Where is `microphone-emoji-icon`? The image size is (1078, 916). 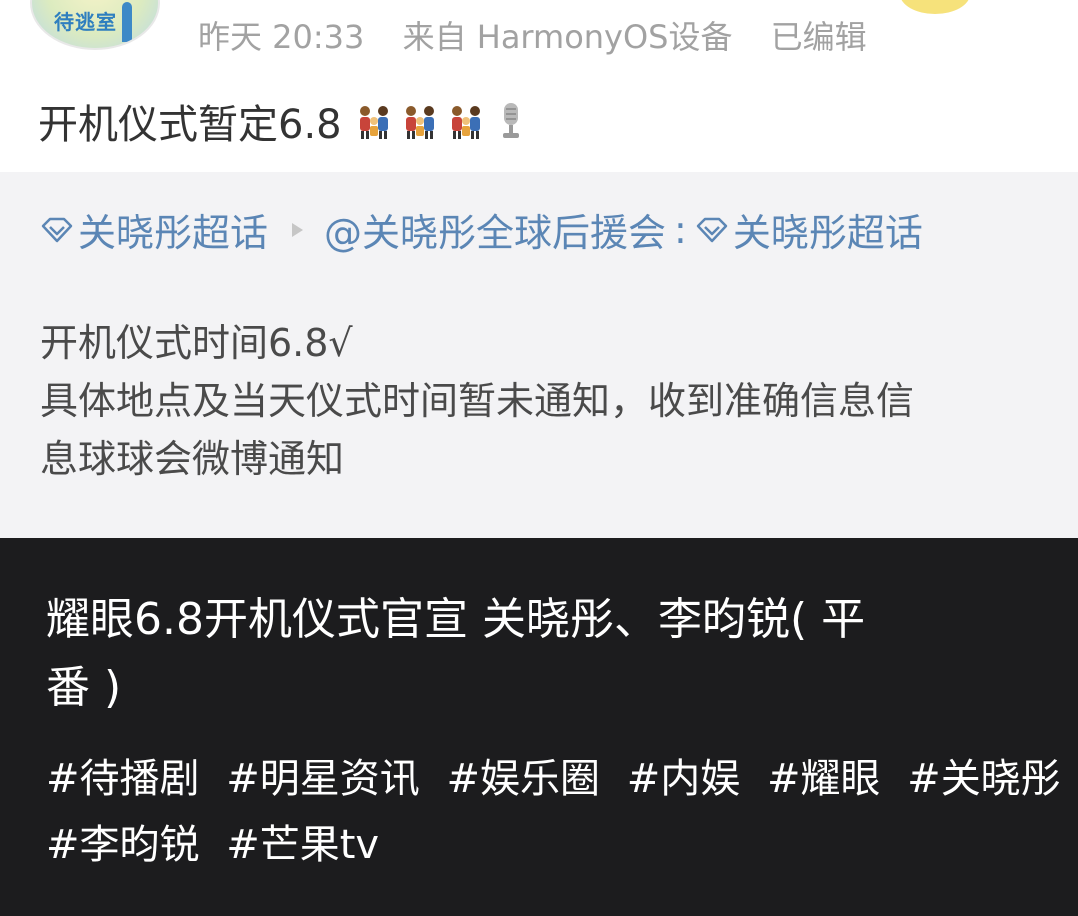 microphone-emoji-icon is located at coordinates (510, 120).